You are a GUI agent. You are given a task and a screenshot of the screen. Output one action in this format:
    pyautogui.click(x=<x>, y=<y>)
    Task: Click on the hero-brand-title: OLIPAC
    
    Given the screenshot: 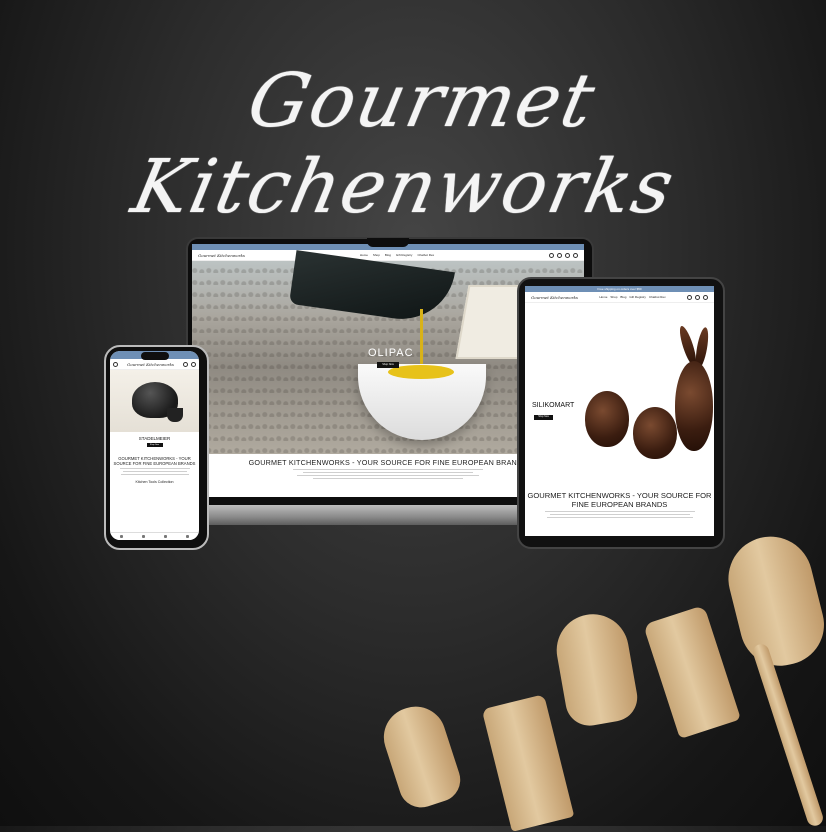 What is the action you would take?
    pyautogui.click(x=391, y=353)
    